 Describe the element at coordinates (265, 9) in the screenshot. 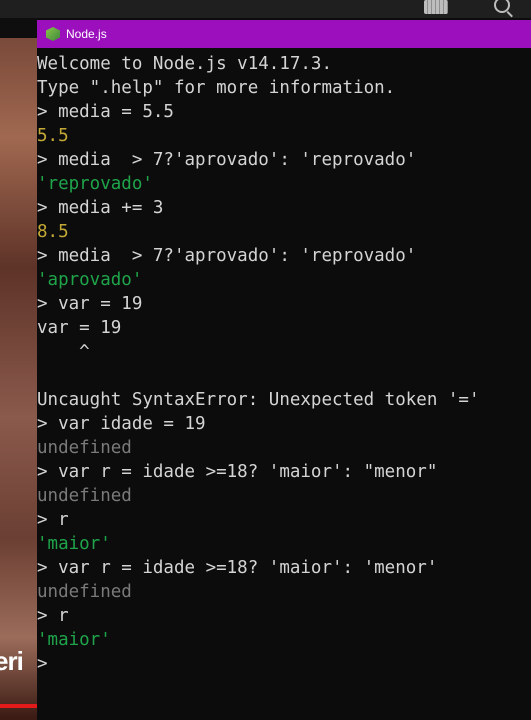

I see `background-topbar` at that location.